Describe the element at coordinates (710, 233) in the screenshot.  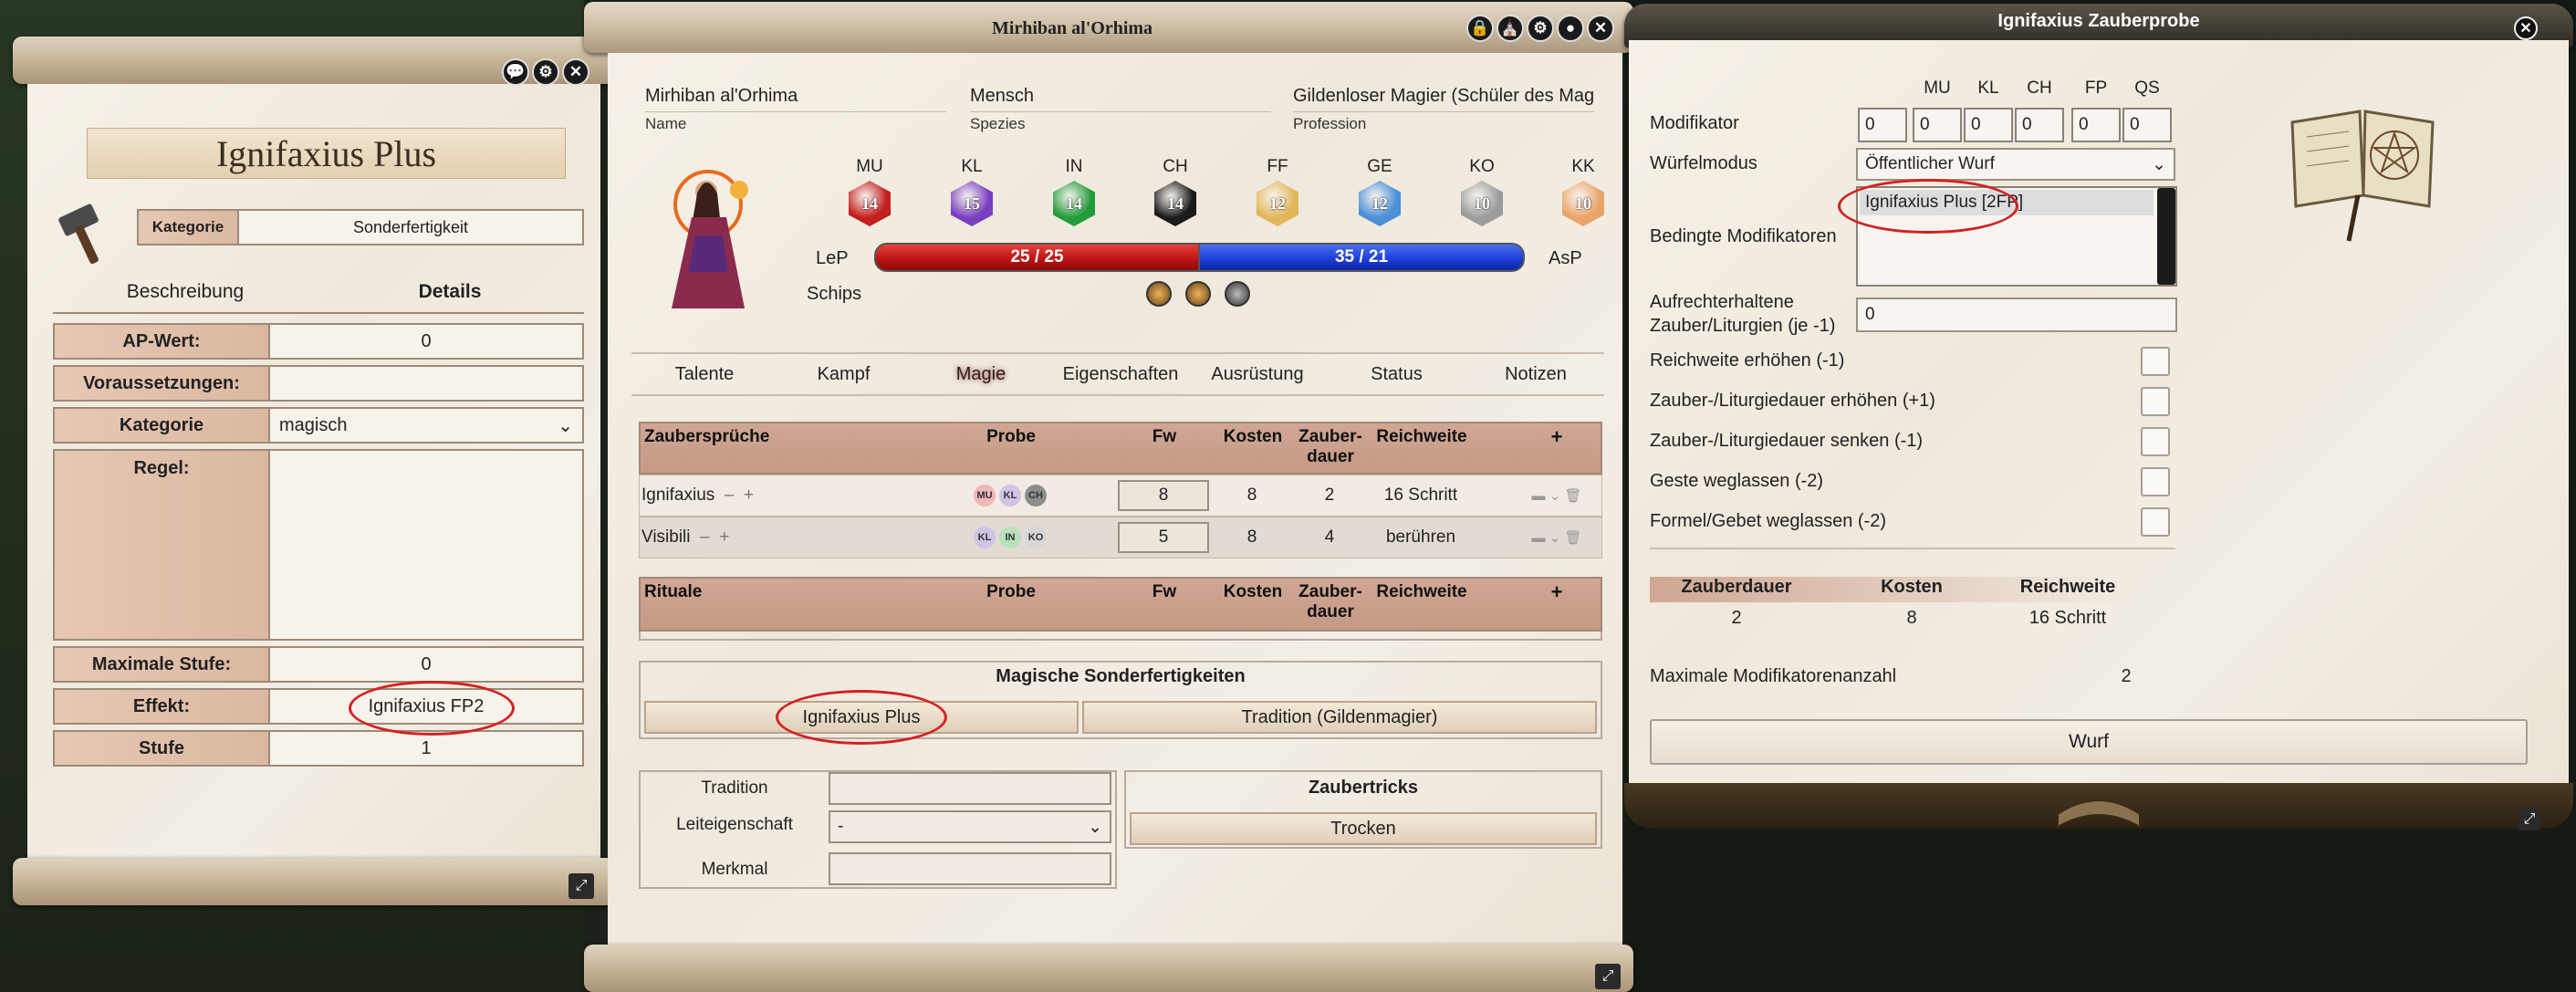
I see `character-portrait` at that location.